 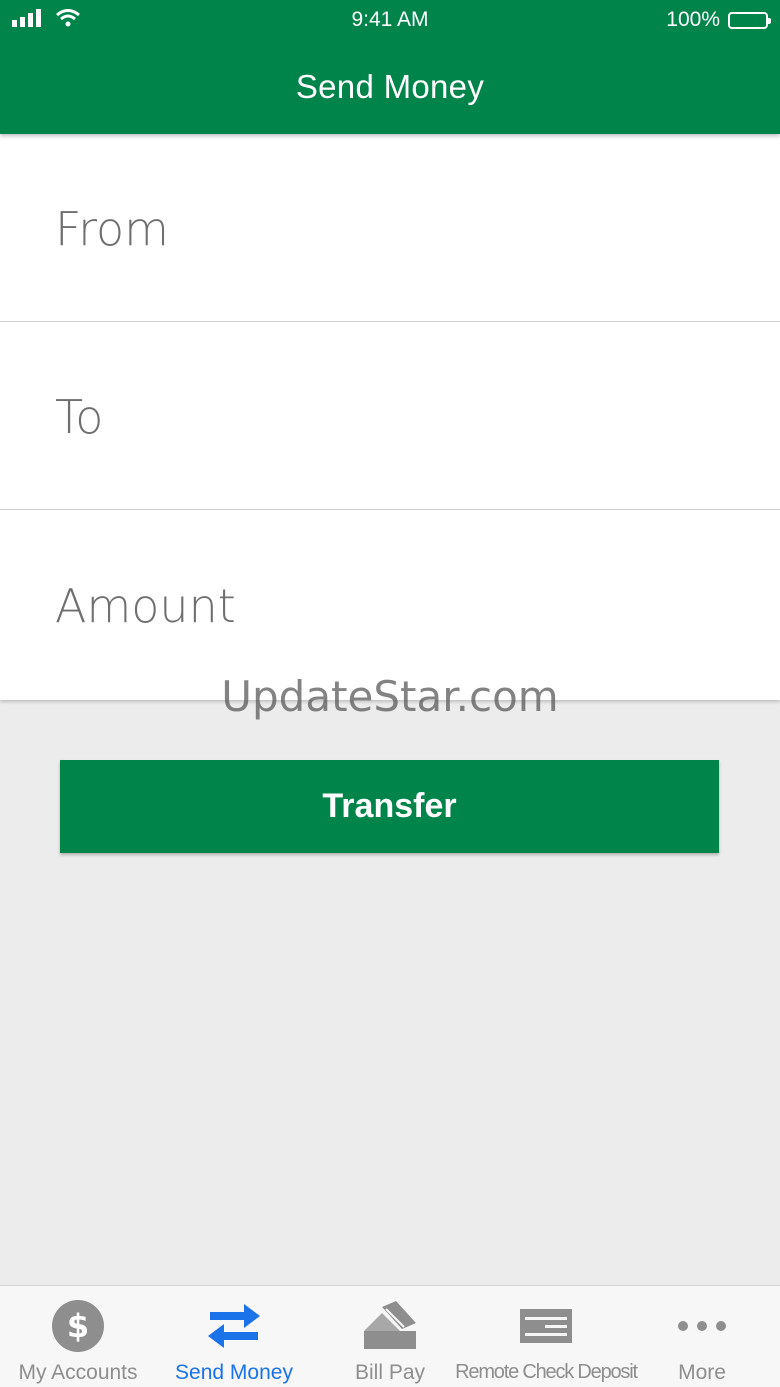 I want to click on from-label: From, so click(x=112, y=228).